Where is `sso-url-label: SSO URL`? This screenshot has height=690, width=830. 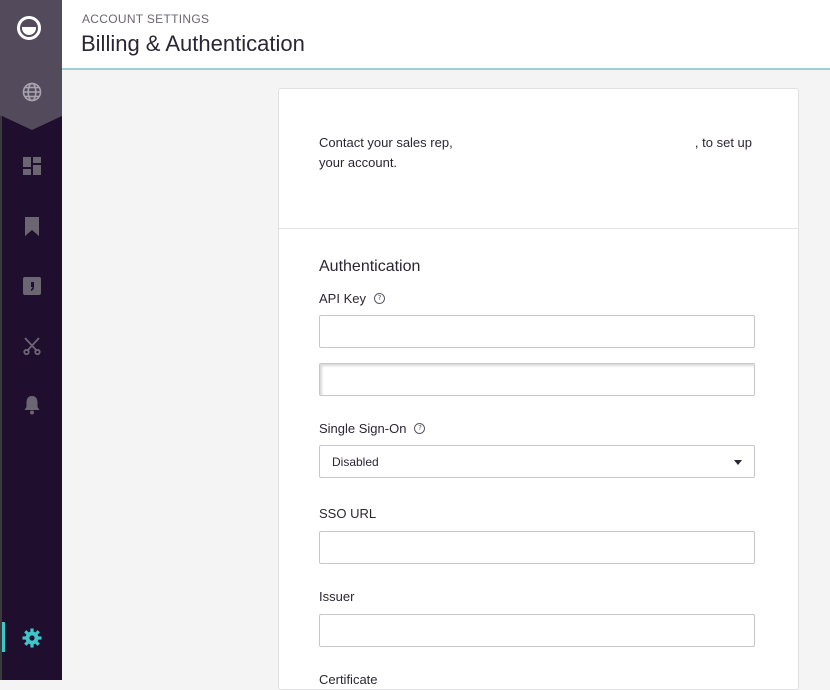
sso-url-label: SSO URL is located at coordinates (347, 513).